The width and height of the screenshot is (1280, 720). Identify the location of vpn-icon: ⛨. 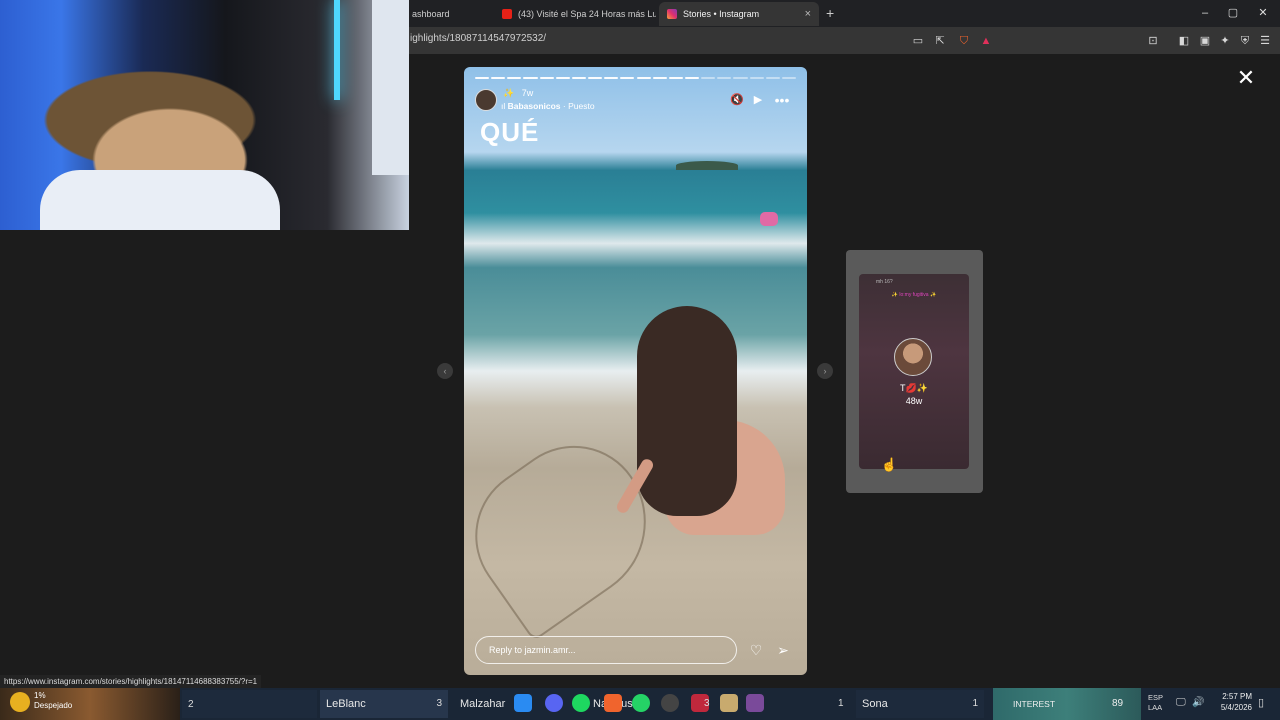
(1245, 41).